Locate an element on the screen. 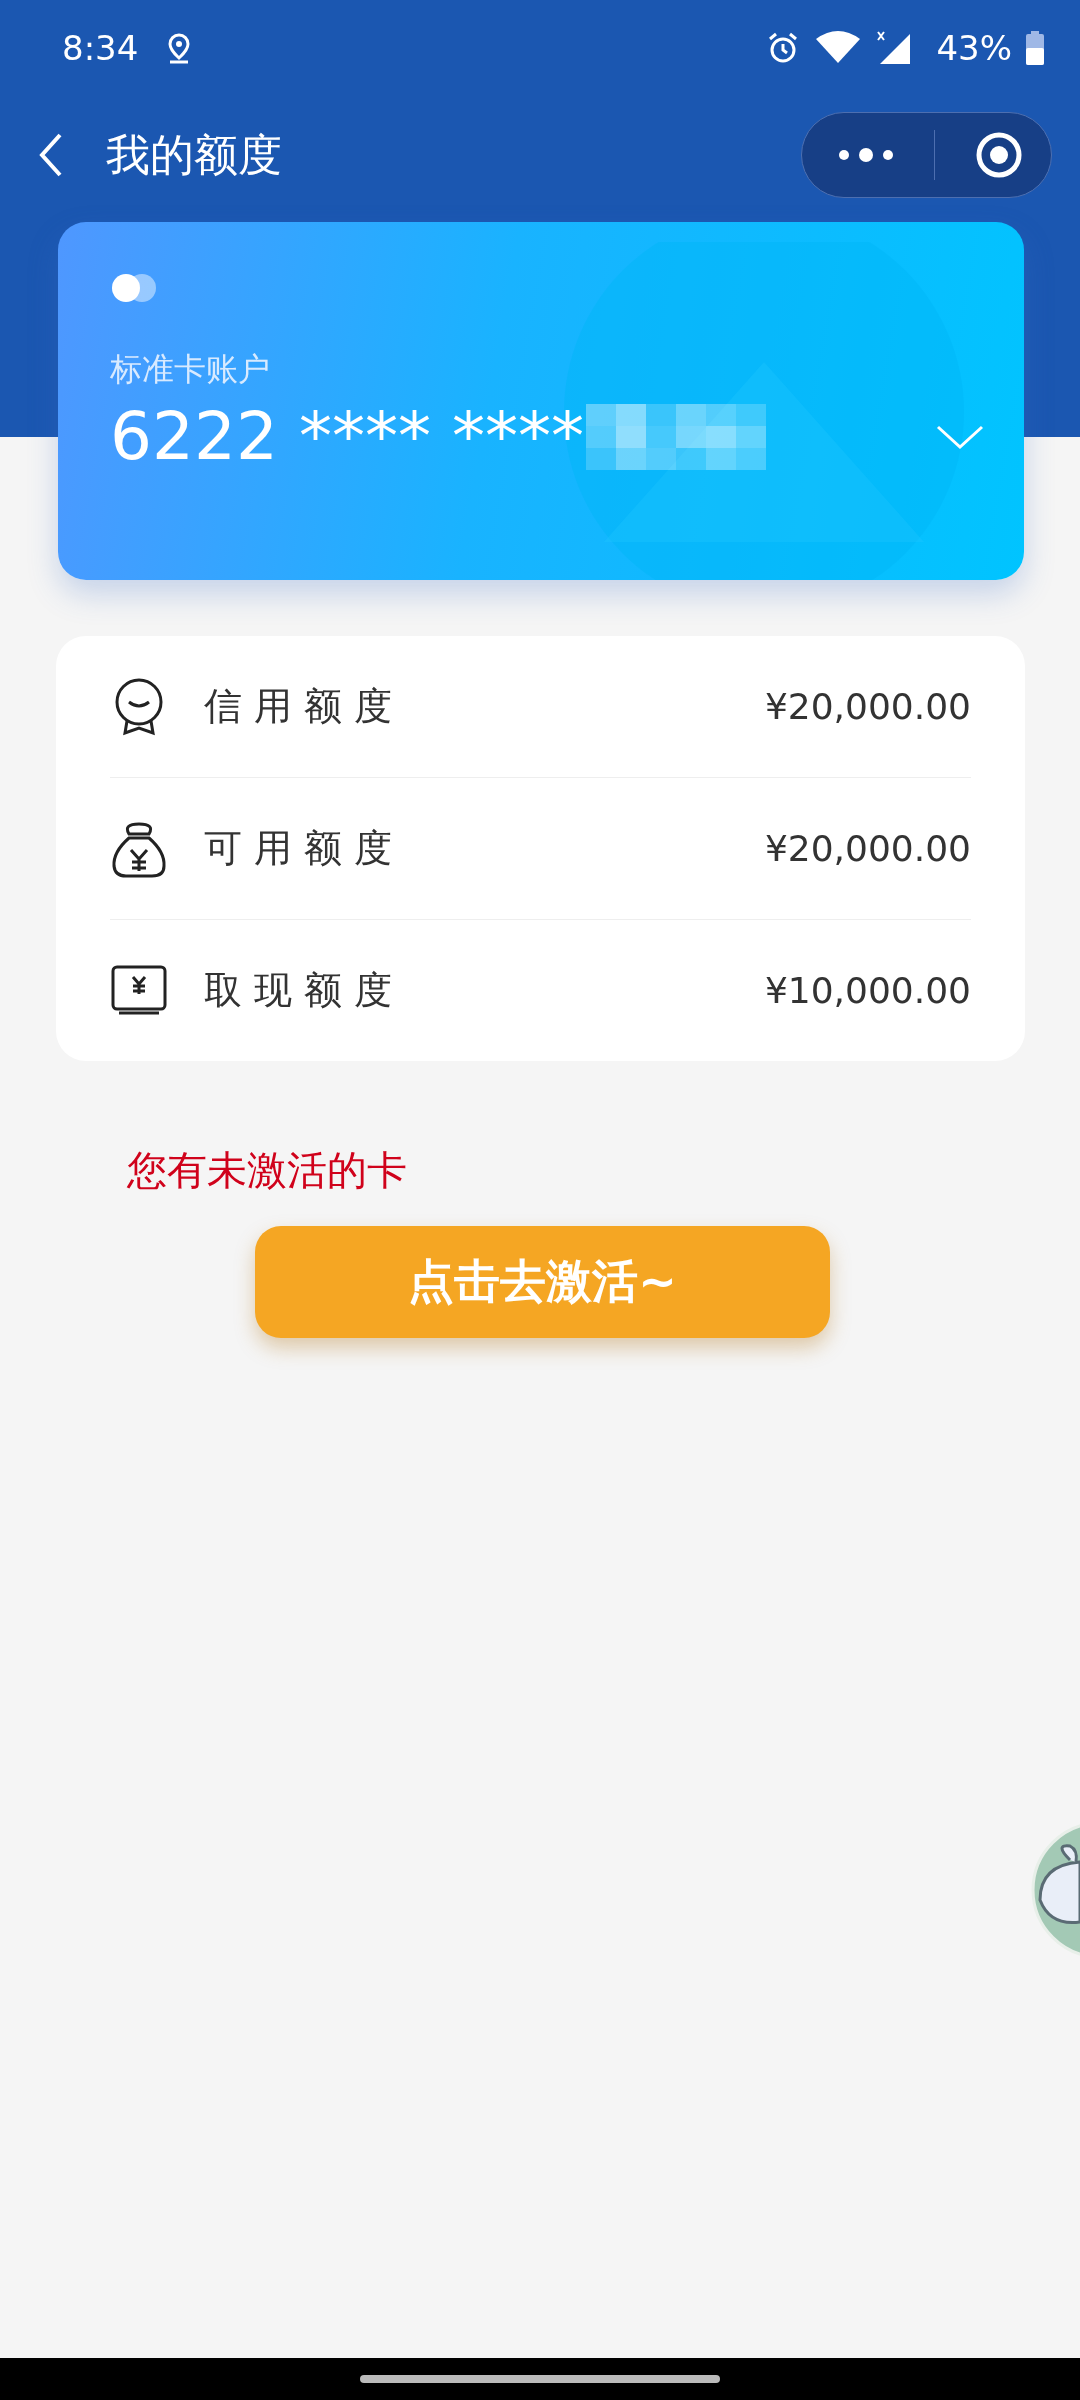 The width and height of the screenshot is (1080, 2400). inactive-card-notice: 您有未激活的卡 is located at coordinates (267, 1170).